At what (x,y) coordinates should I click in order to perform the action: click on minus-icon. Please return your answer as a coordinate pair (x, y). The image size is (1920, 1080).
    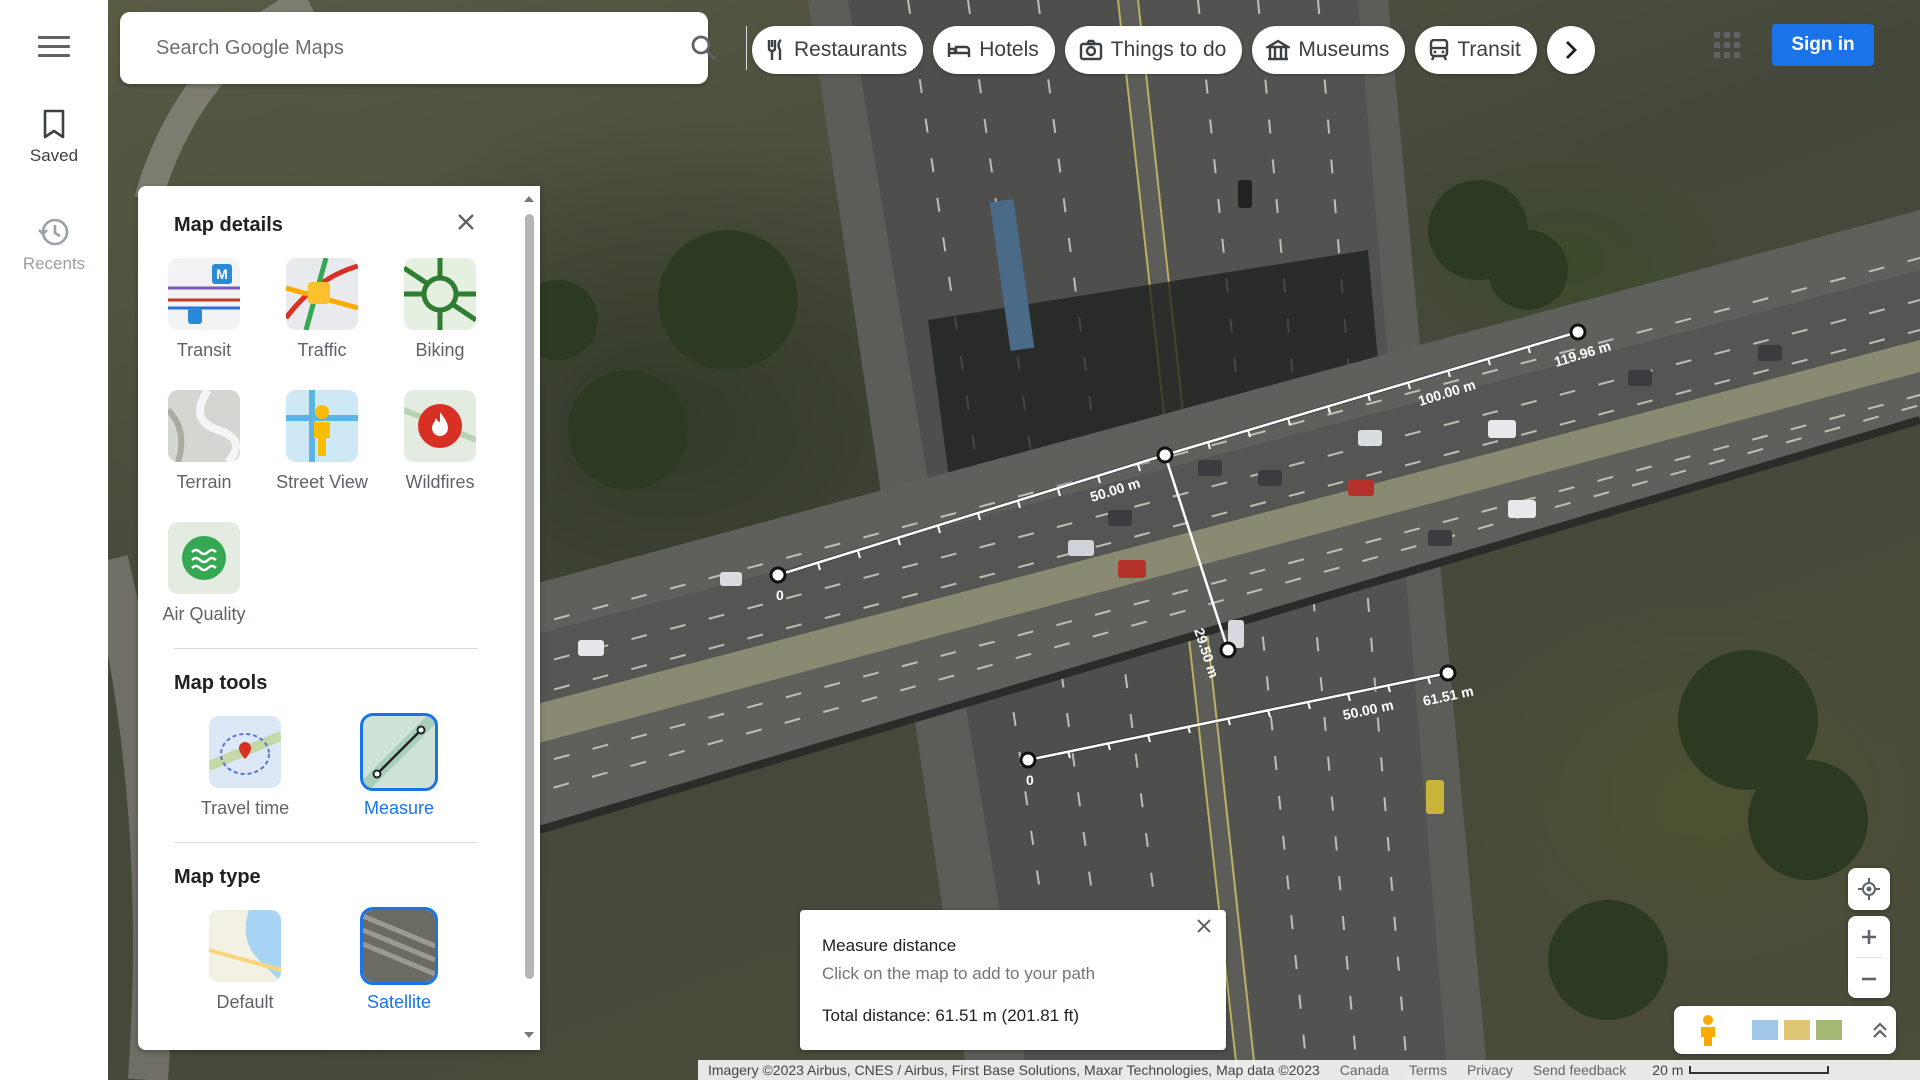
    Looking at the image, I should click on (1869, 978).